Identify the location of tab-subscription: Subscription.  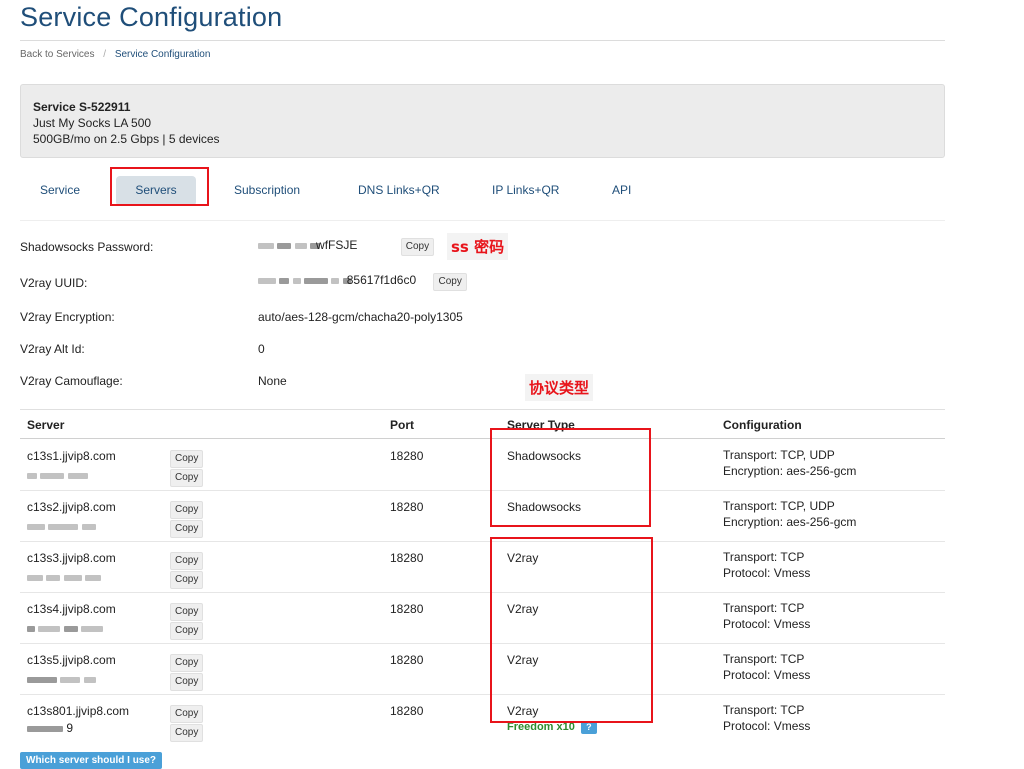
(267, 191).